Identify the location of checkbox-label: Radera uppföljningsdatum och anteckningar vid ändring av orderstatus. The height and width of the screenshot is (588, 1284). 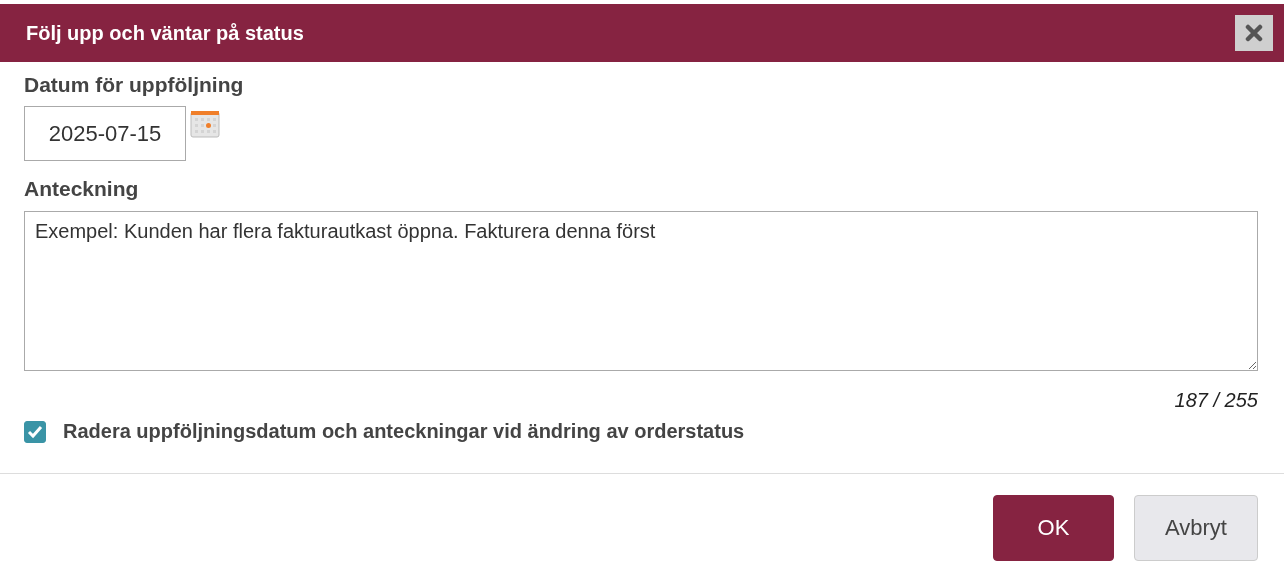
(404, 431).